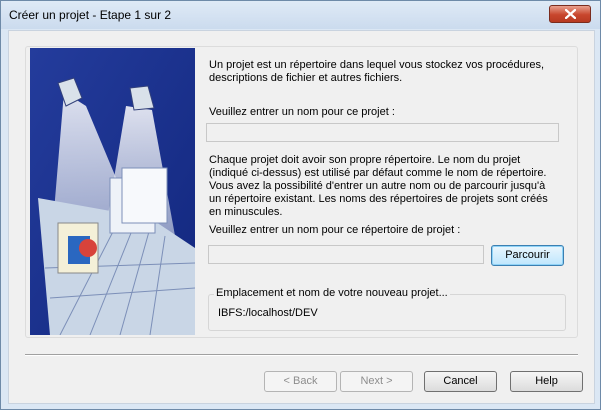  Describe the element at coordinates (382, 132) in the screenshot. I see `project-name-input` at that location.